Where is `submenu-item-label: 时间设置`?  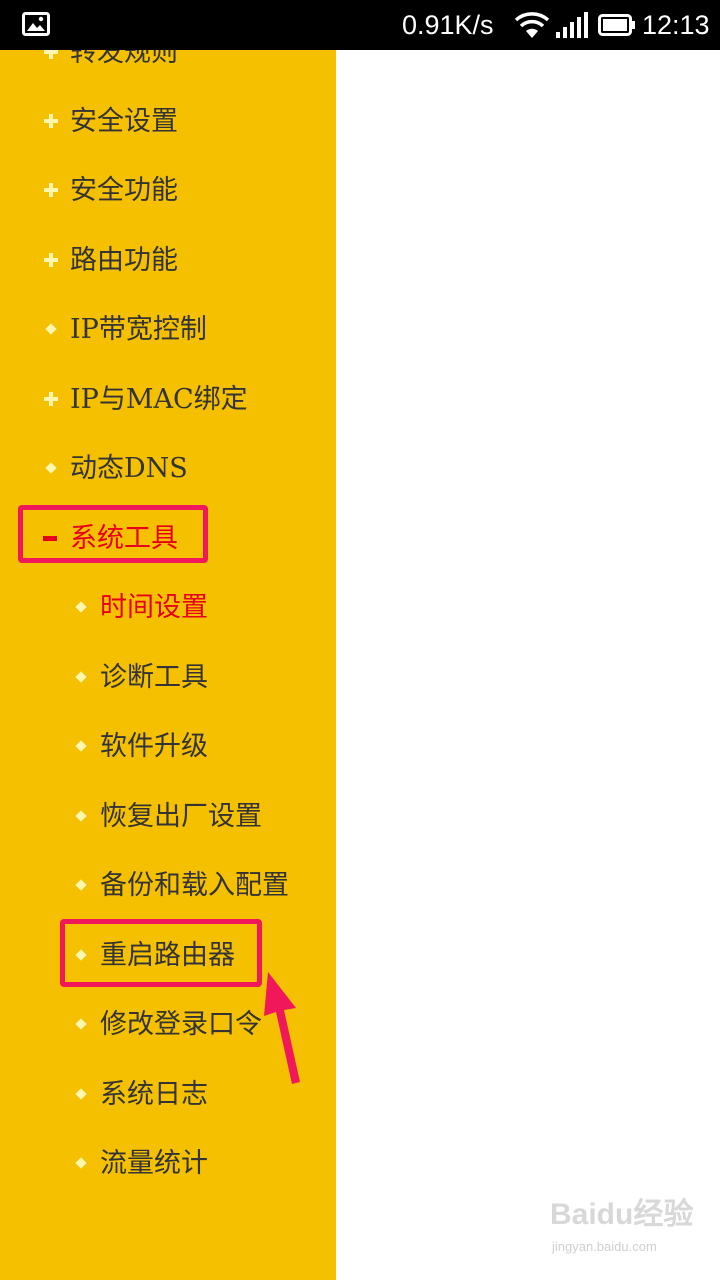 submenu-item-label: 时间设置 is located at coordinates (154, 607).